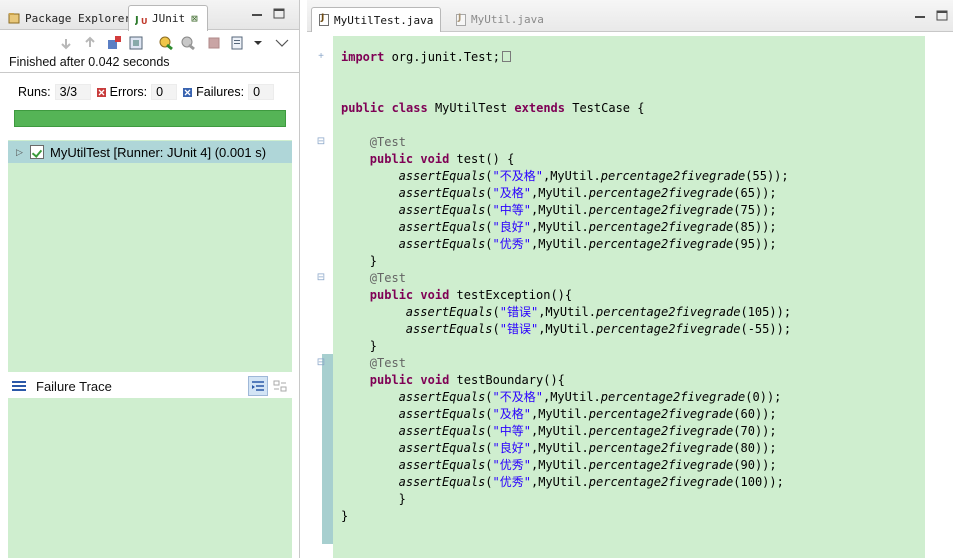 This screenshot has height=558, width=953. Describe the element at coordinates (767, 176) in the screenshot. I see `code-token: (55));` at that location.